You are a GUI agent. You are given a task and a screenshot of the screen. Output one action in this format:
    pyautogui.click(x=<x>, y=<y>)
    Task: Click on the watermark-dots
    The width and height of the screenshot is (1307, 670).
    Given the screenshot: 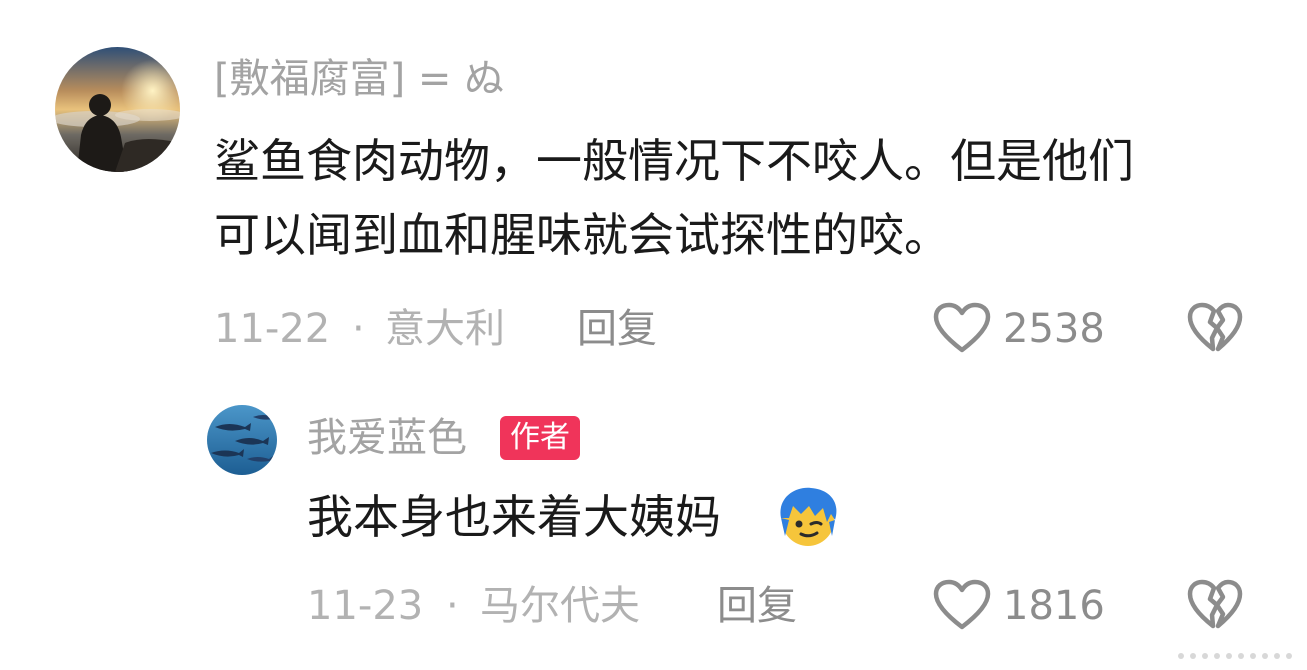 What is the action you would take?
    pyautogui.click(x=1235, y=656)
    